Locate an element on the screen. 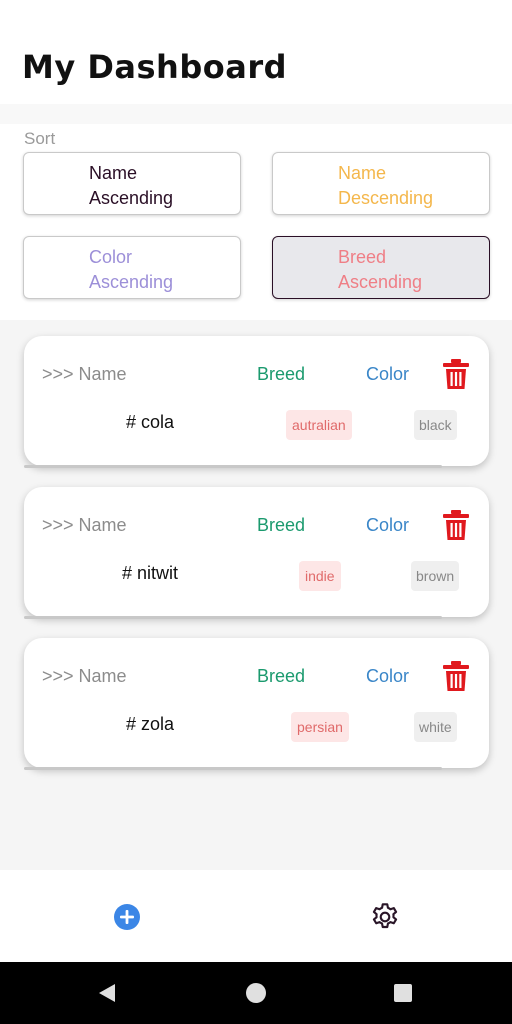  sort-button-label: Color Ascending is located at coordinates (131, 269).